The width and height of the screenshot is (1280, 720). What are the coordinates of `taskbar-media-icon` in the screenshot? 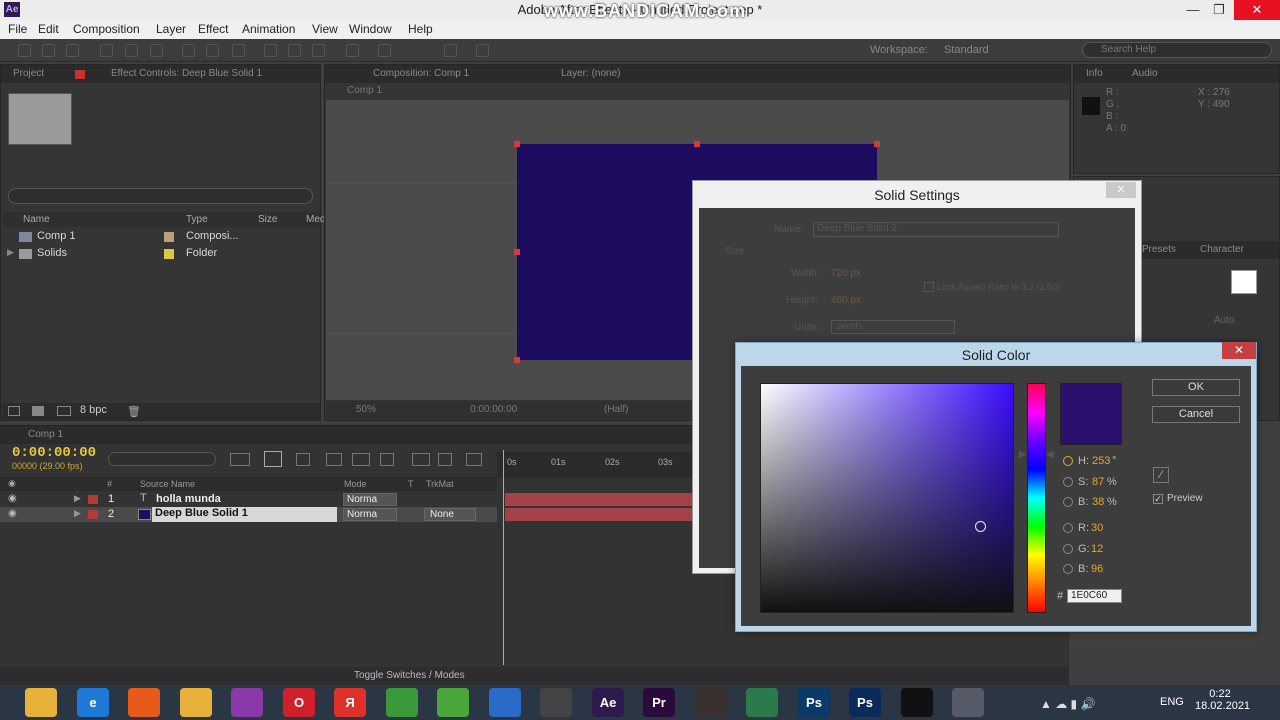 It's located at (505, 702).